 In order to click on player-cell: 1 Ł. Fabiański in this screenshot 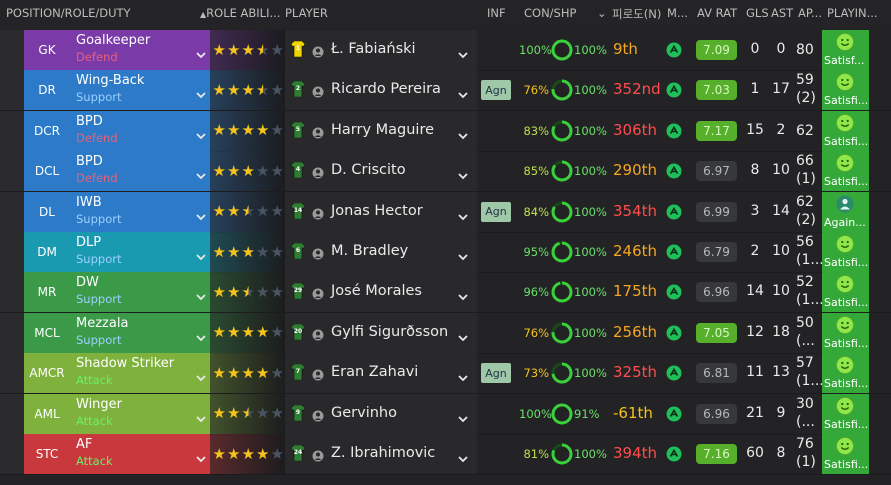, I will do `click(381, 50)`.